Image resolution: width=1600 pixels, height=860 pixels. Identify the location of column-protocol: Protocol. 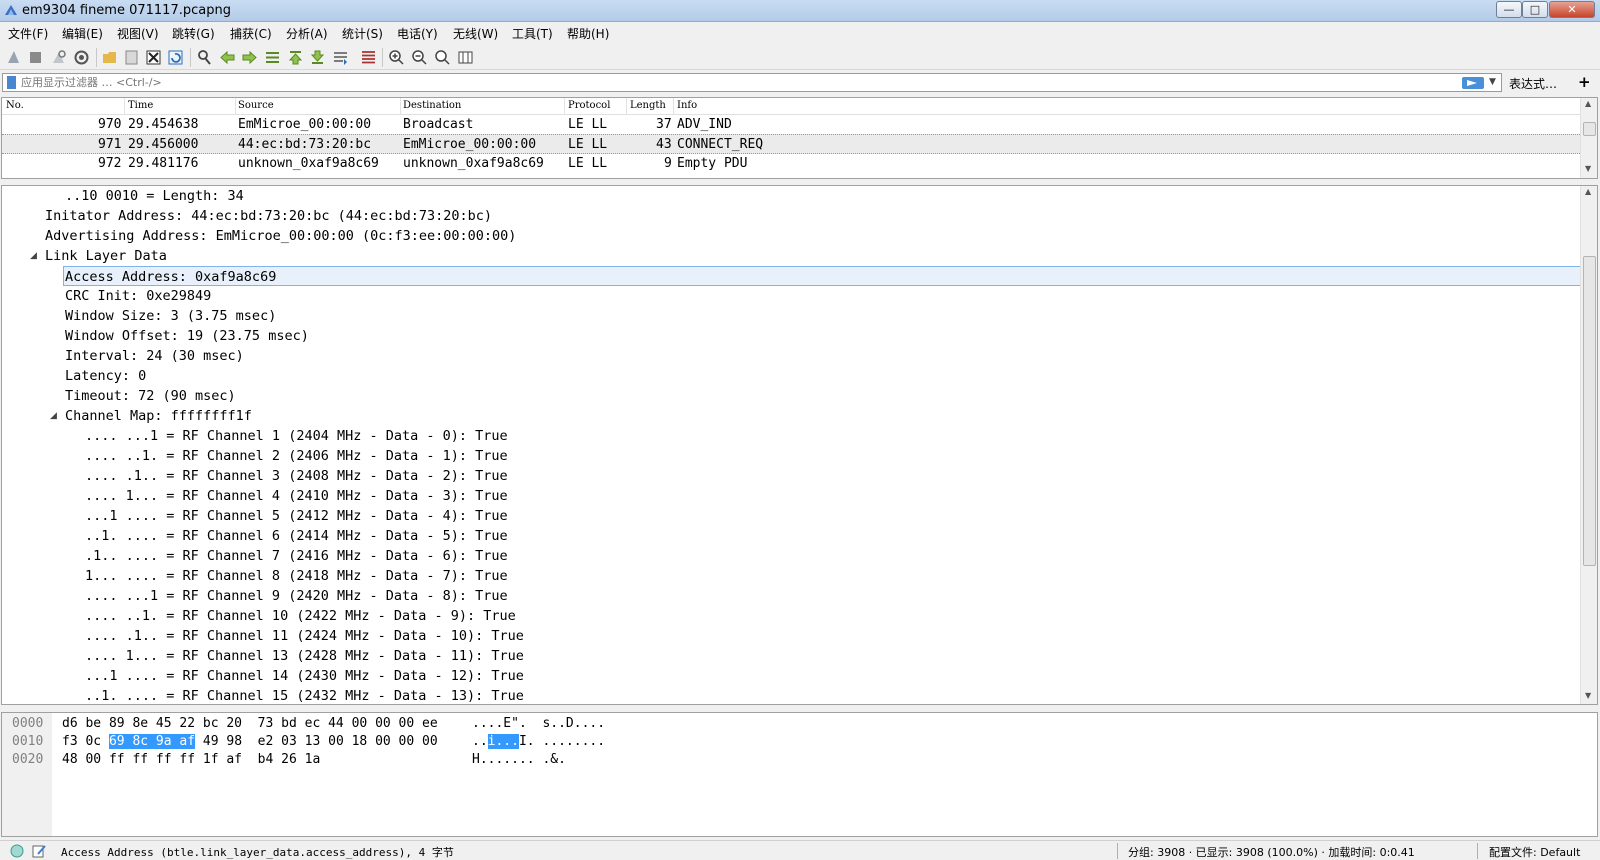
(589, 107).